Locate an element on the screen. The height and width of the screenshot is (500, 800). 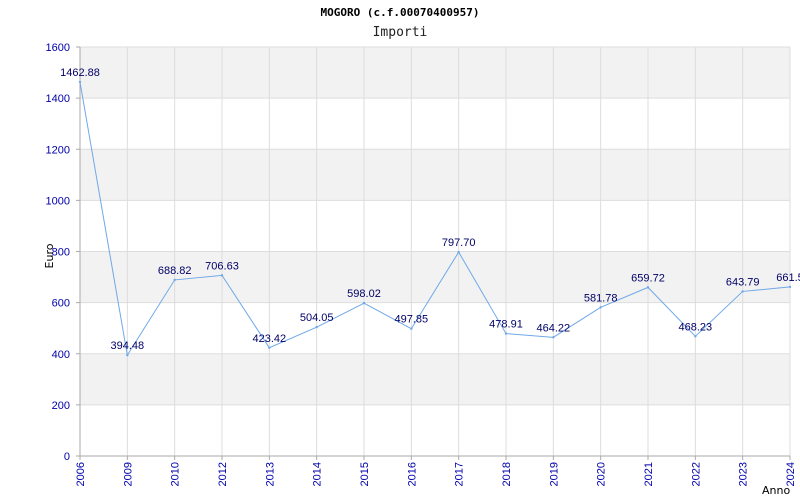
y-tick-label: 1400 is located at coordinates (58, 99).